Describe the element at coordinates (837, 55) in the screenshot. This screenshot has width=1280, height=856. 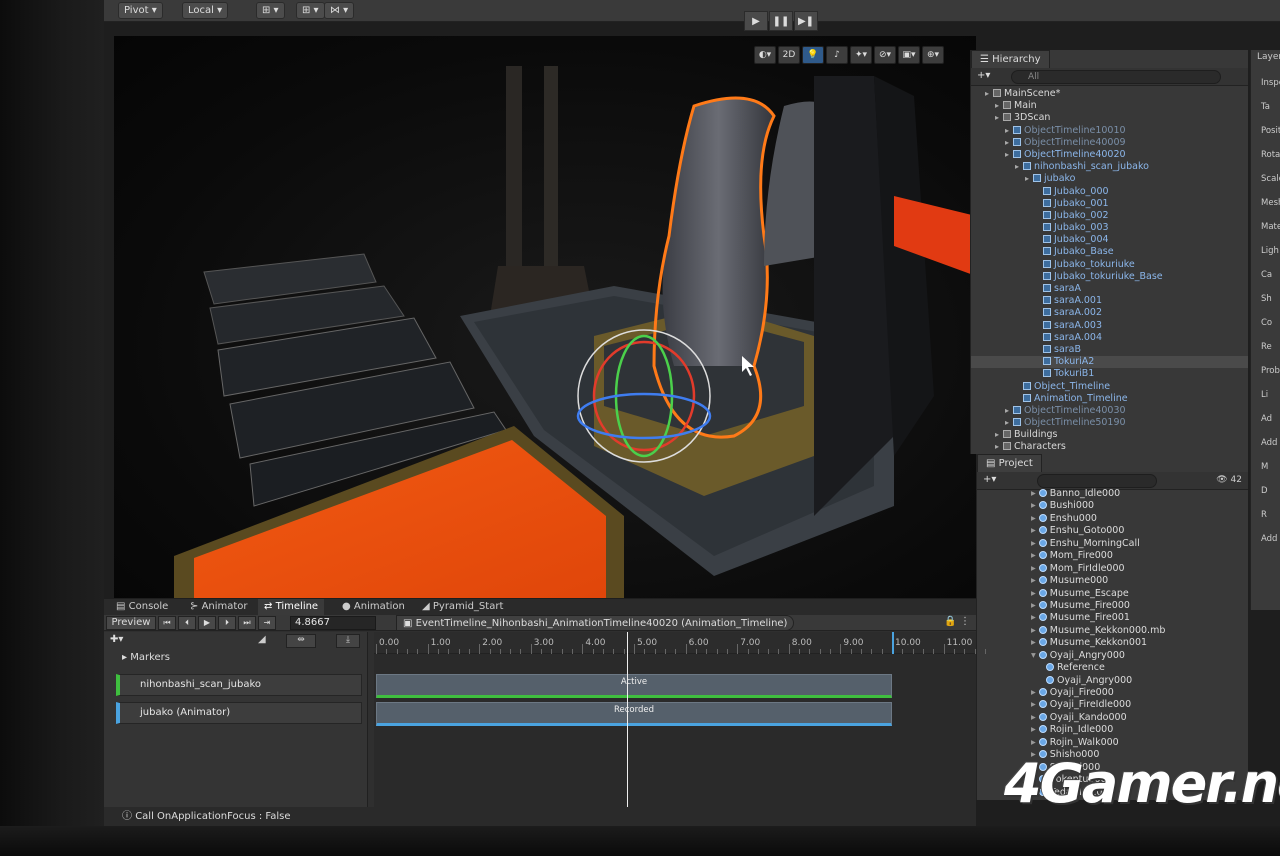
I see `audio-toggle: ♪` at that location.